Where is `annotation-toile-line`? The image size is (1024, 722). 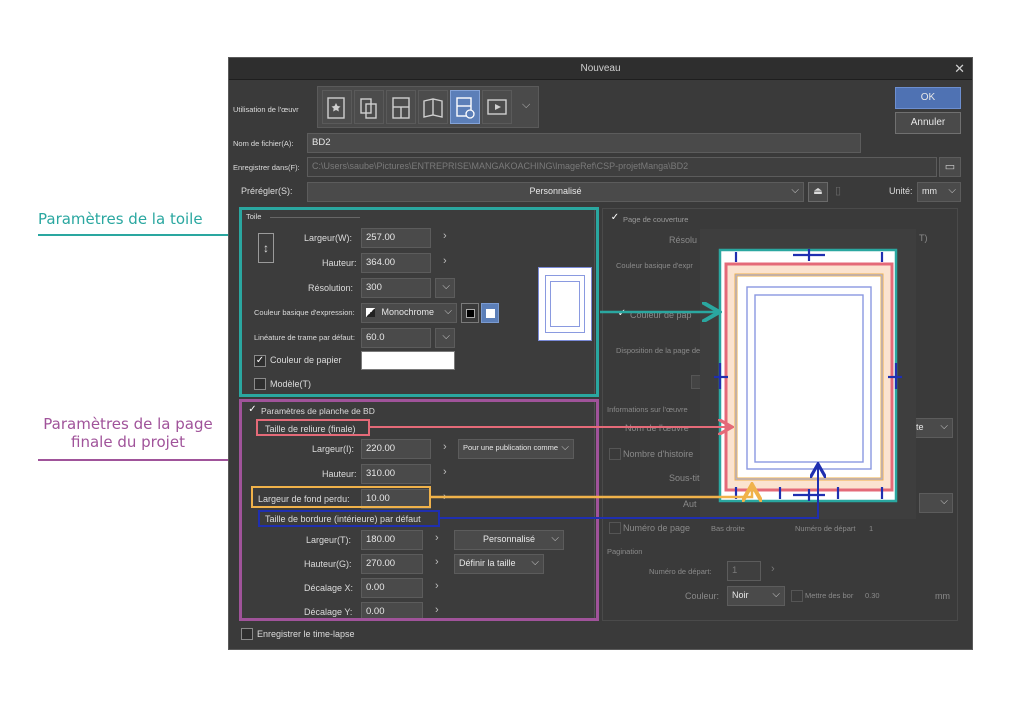
annotation-toile-line is located at coordinates (139, 235).